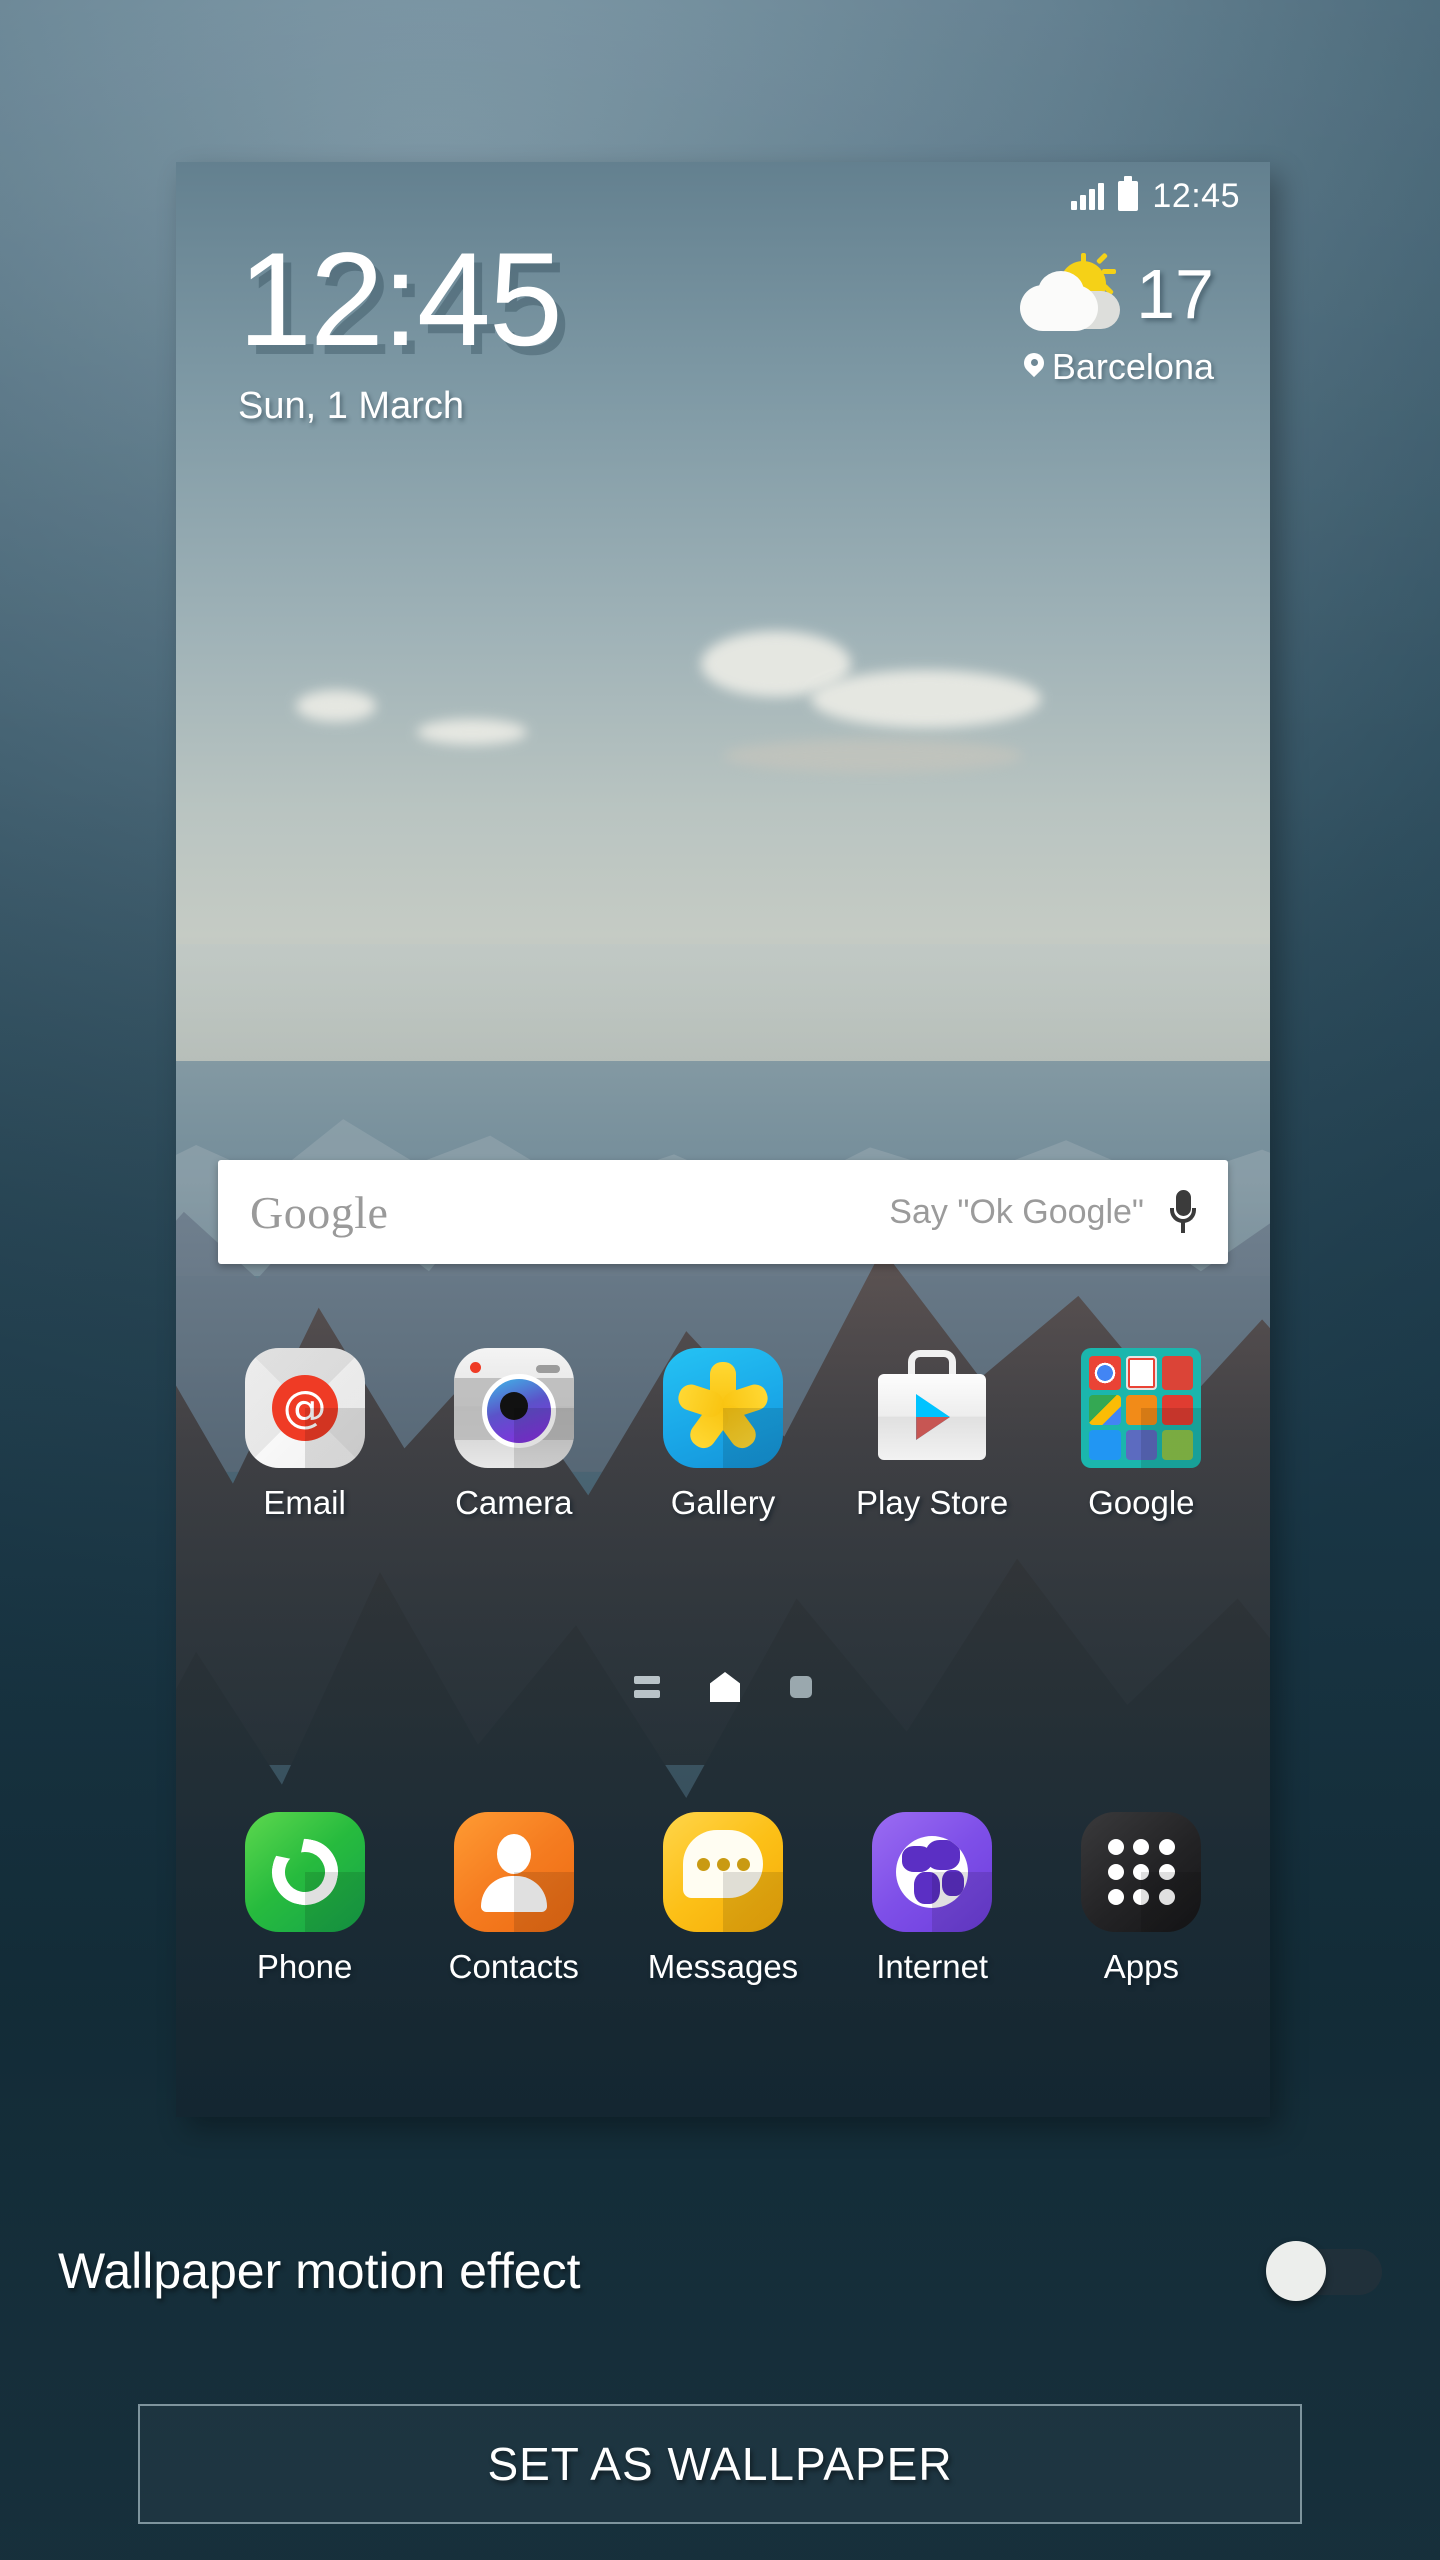 Image resolution: width=1440 pixels, height=2560 pixels. Describe the element at coordinates (723, 1212) in the screenshot. I see `google-search-bar: Google Say "Ok Google"` at that location.